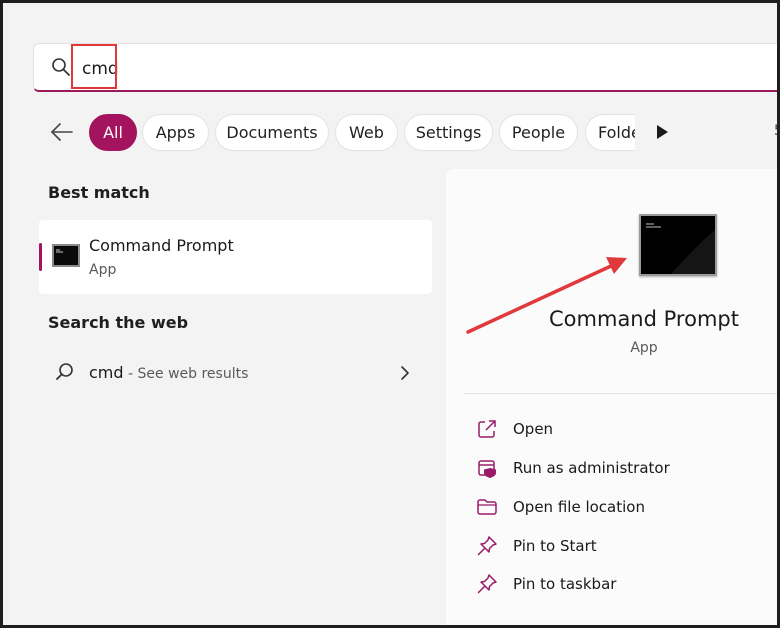 The width and height of the screenshot is (780, 628). I want to click on search-input, so click(212, 69).